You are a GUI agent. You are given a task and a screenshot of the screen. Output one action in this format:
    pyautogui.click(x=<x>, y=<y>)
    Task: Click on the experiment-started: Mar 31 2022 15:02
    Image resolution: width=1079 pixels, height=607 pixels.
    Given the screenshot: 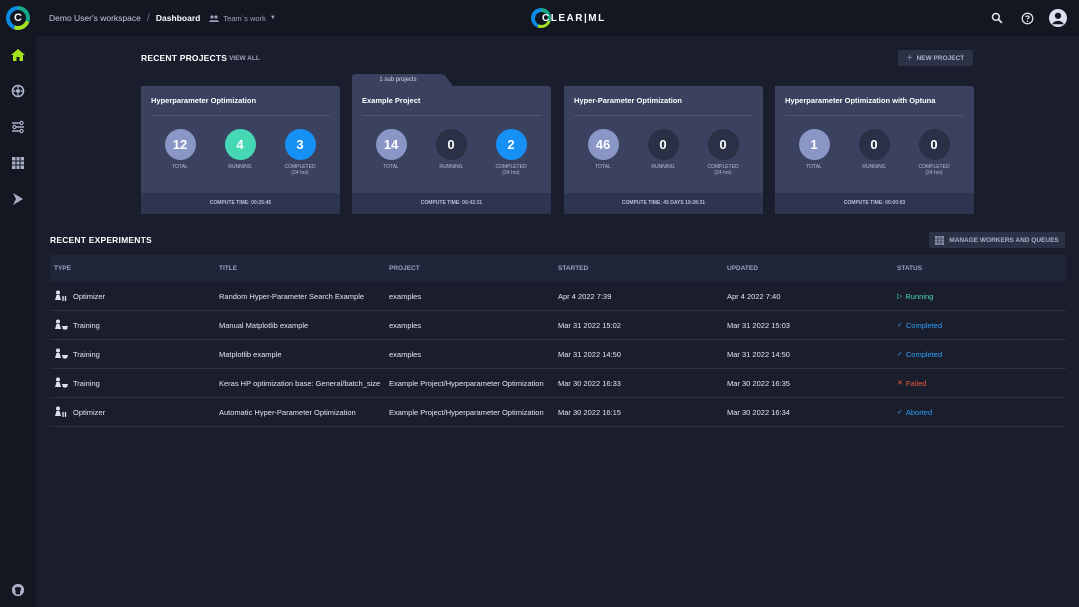 What is the action you would take?
    pyautogui.click(x=589, y=325)
    